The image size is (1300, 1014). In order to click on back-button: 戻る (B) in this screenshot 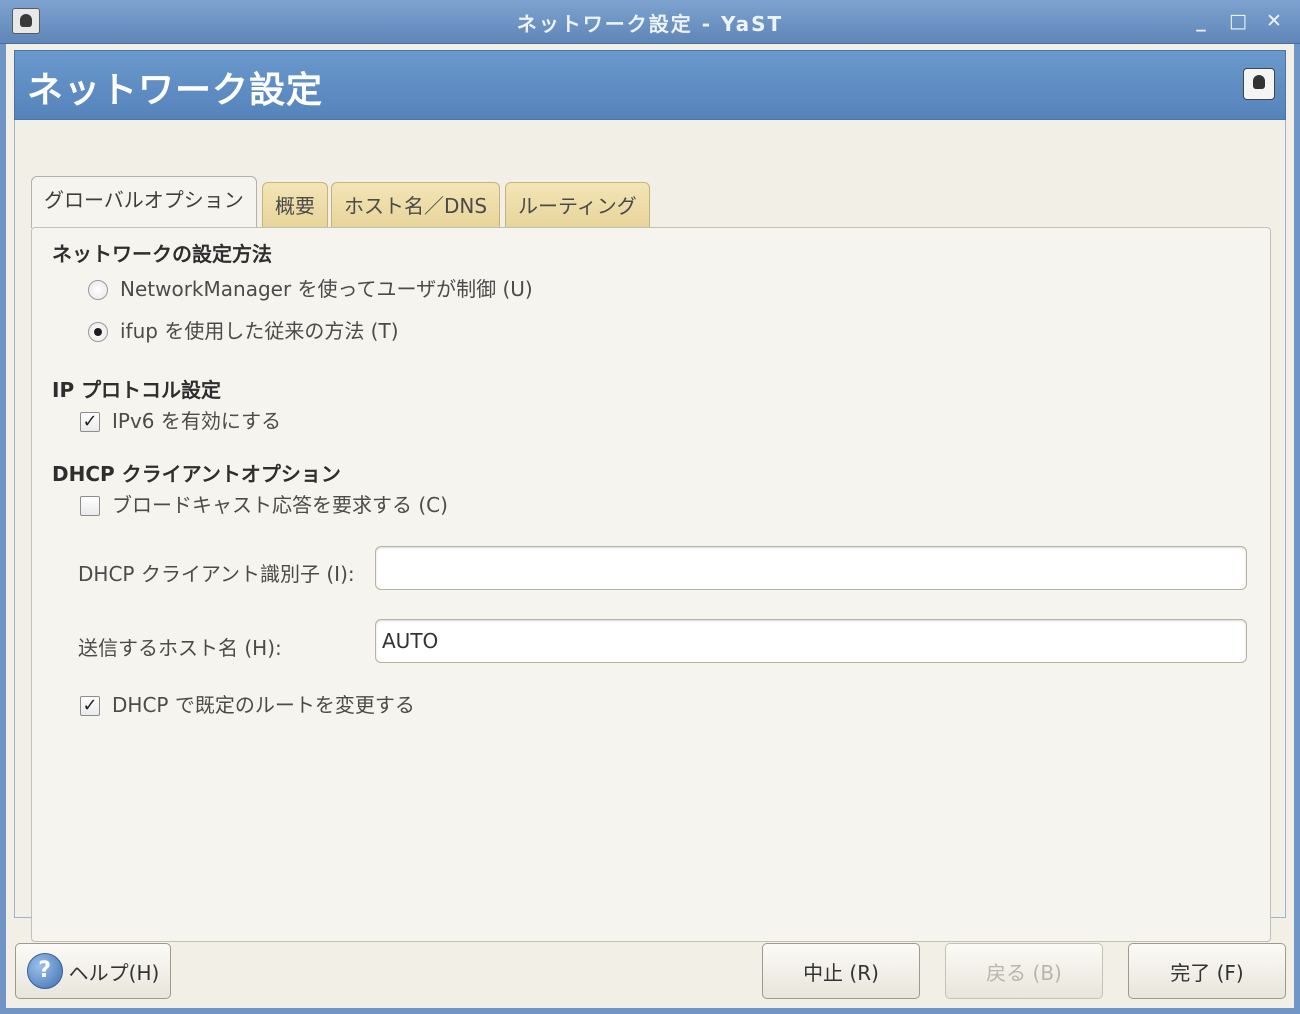, I will do `click(1024, 971)`.